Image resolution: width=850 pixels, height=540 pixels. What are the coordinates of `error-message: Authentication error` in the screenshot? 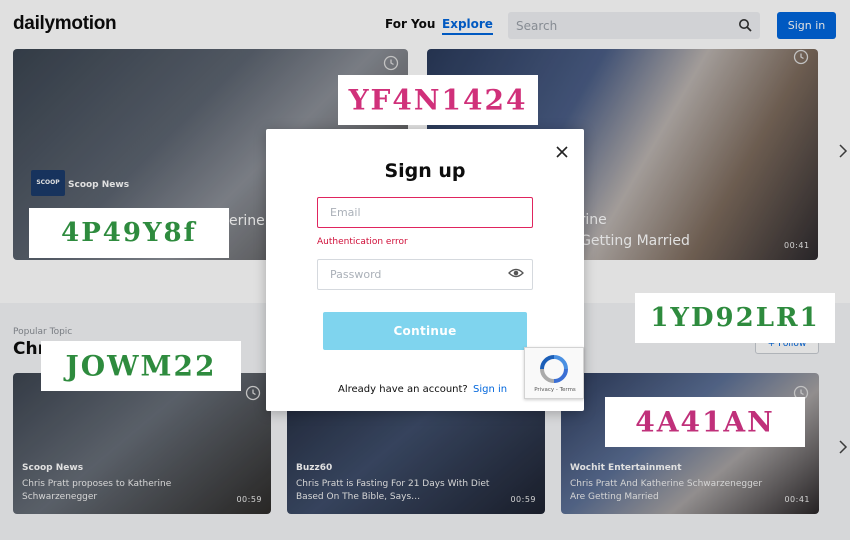 It's located at (362, 242).